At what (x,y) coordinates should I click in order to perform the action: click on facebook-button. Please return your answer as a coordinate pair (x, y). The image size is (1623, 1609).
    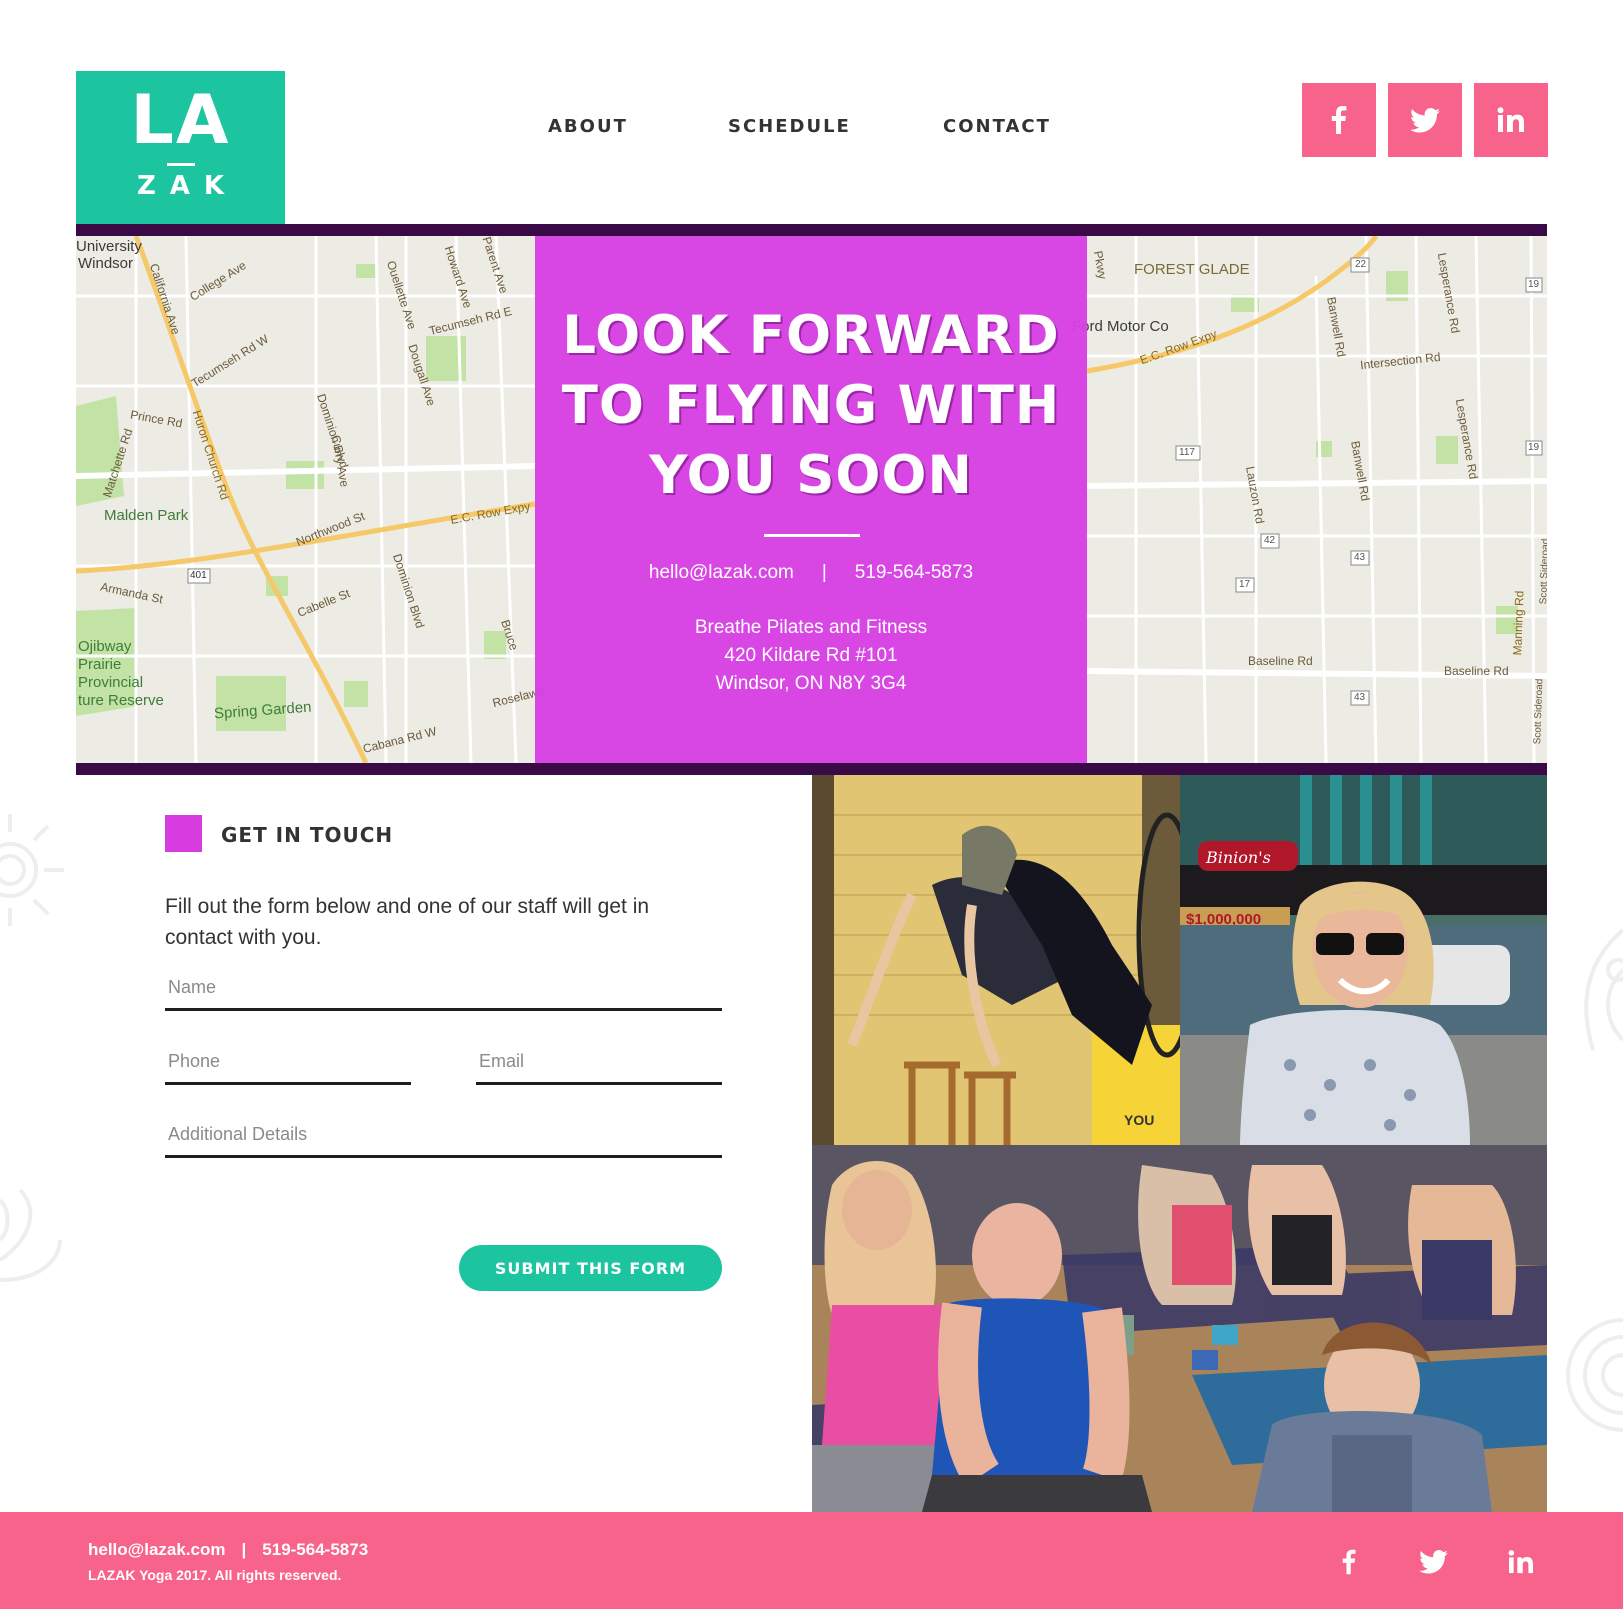
    Looking at the image, I should click on (1339, 120).